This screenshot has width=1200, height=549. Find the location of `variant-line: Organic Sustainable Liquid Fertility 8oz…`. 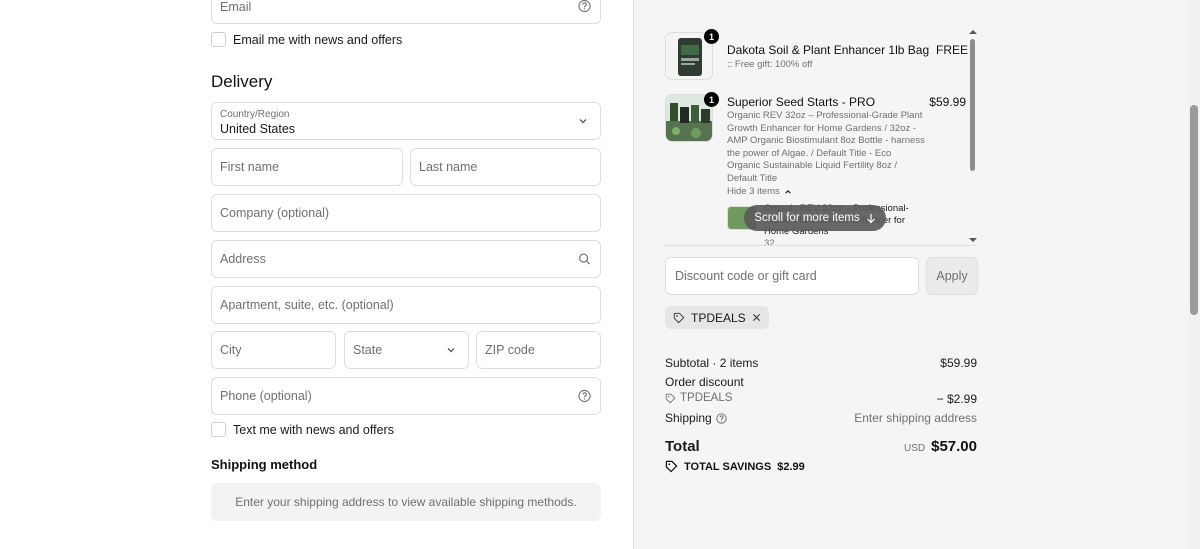

variant-line: Organic Sustainable Liquid Fertility 8oz… is located at coordinates (812, 166).